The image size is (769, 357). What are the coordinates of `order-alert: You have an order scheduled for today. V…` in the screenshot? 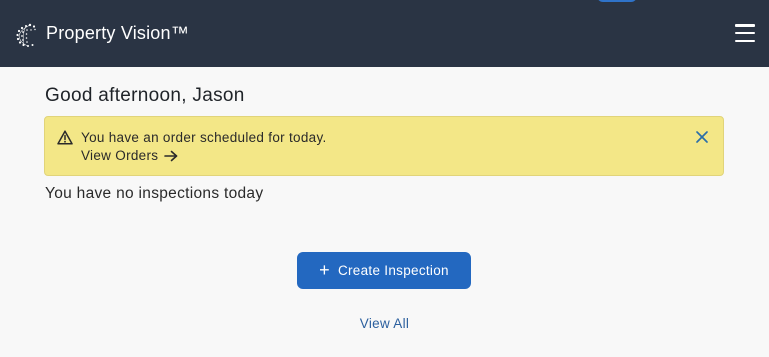 It's located at (384, 146).